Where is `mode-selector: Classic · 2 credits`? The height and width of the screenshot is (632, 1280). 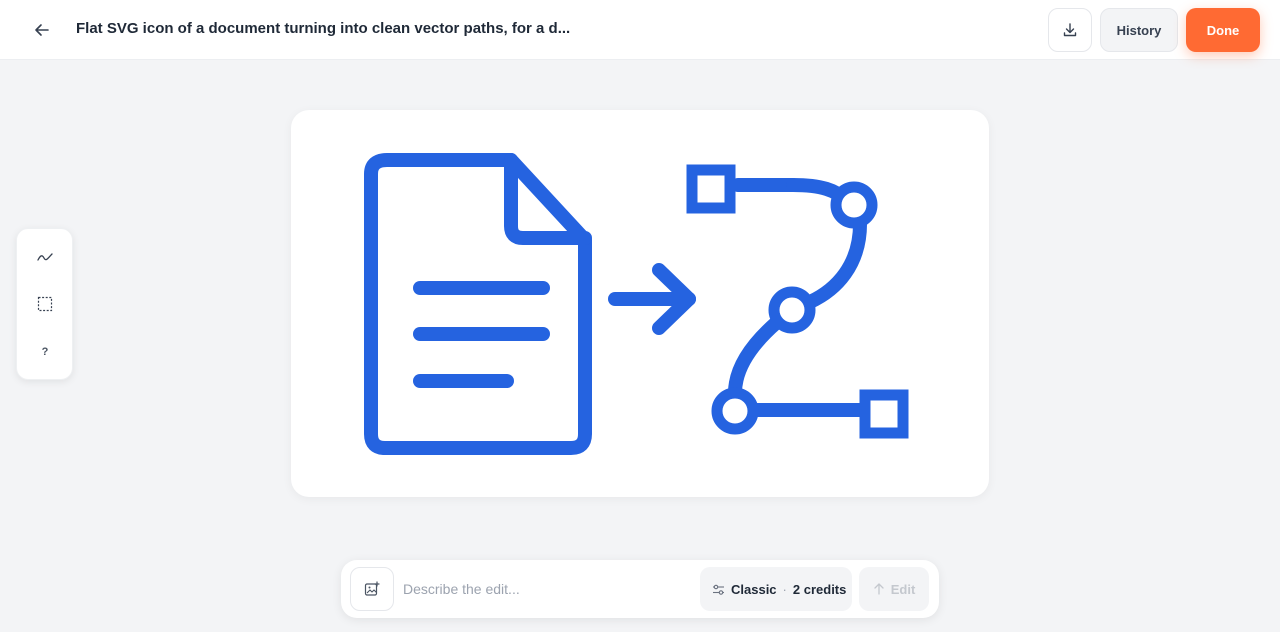
mode-selector: Classic · 2 credits is located at coordinates (776, 589).